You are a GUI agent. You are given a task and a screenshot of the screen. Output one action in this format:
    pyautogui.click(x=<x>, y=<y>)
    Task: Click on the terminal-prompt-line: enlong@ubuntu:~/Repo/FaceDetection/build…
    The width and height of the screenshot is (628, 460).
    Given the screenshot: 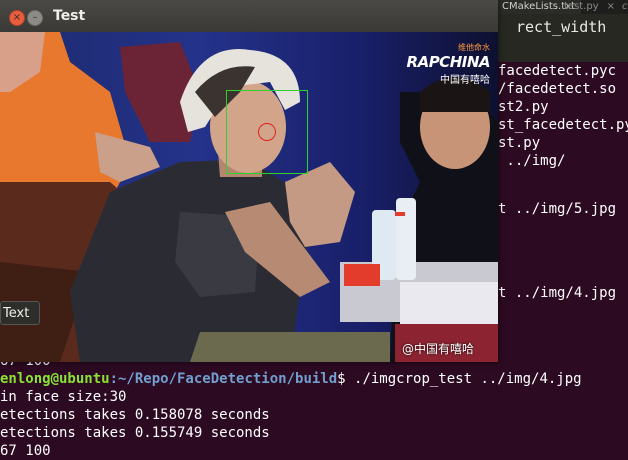 What is the action you would take?
    pyautogui.click(x=314, y=379)
    